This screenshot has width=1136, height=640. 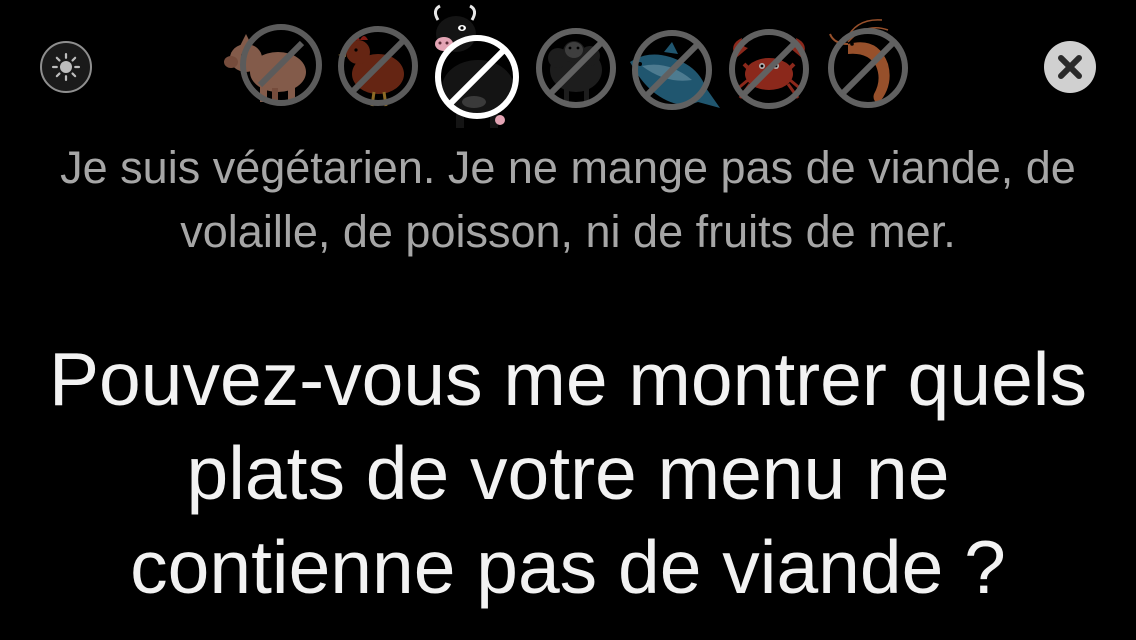 I want to click on sun-icon, so click(x=66, y=67).